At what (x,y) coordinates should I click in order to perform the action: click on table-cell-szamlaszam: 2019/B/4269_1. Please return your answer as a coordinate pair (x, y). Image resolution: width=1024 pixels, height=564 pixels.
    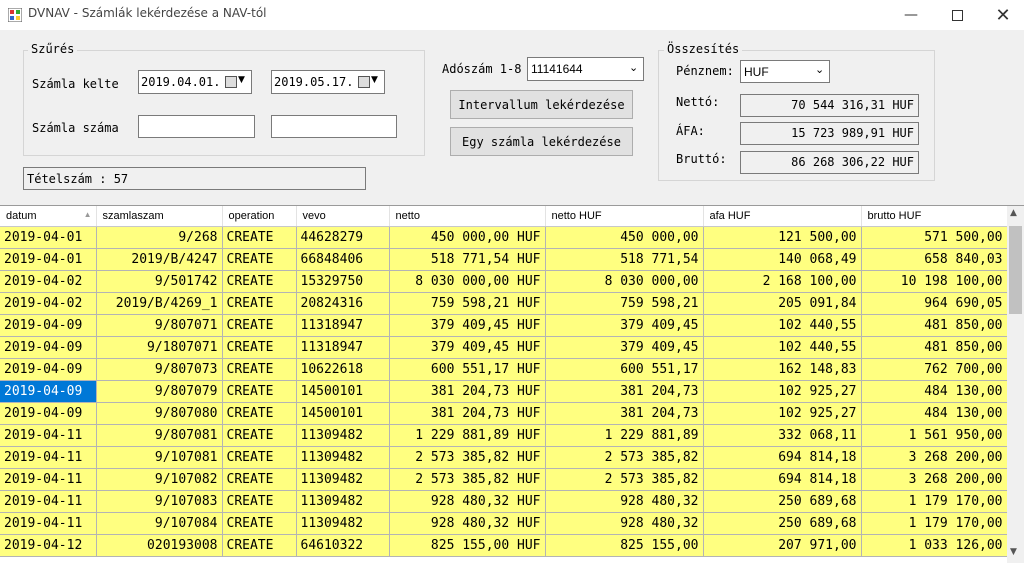
    Looking at the image, I should click on (159, 303).